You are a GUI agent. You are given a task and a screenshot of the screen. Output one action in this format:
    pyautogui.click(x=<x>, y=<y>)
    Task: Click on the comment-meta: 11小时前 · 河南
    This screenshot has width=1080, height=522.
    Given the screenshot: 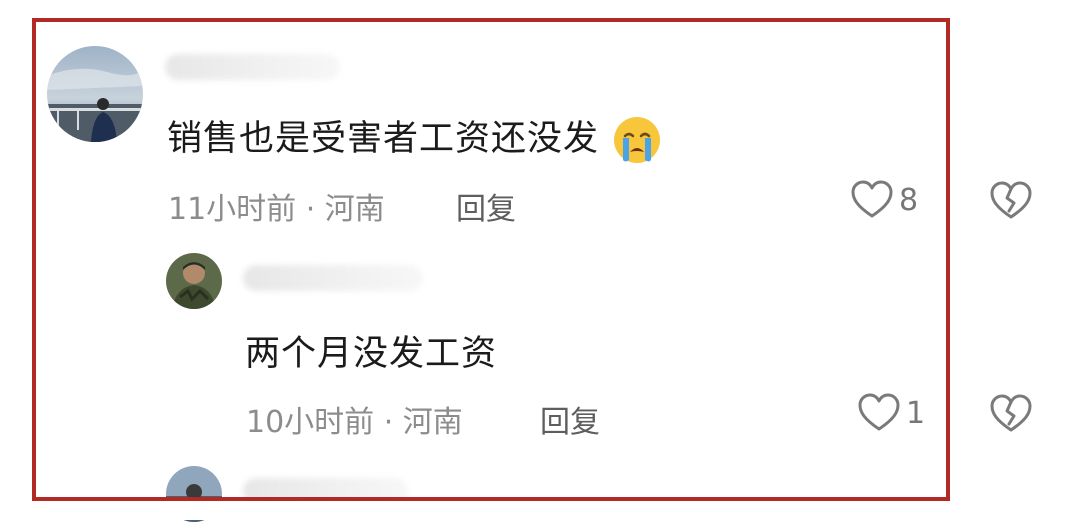 What is the action you would take?
    pyautogui.click(x=276, y=209)
    